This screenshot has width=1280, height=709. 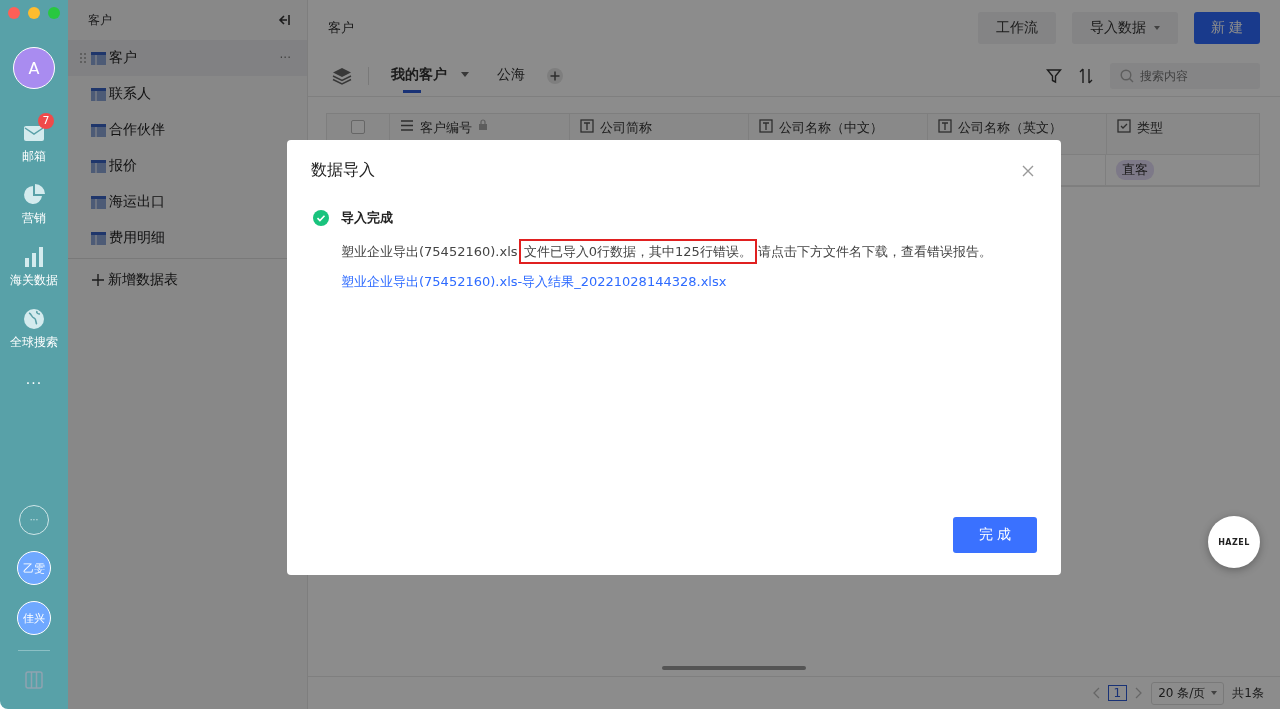 What do you see at coordinates (358, 127) in the screenshot?
I see `select-all-checkbox` at bounding box center [358, 127].